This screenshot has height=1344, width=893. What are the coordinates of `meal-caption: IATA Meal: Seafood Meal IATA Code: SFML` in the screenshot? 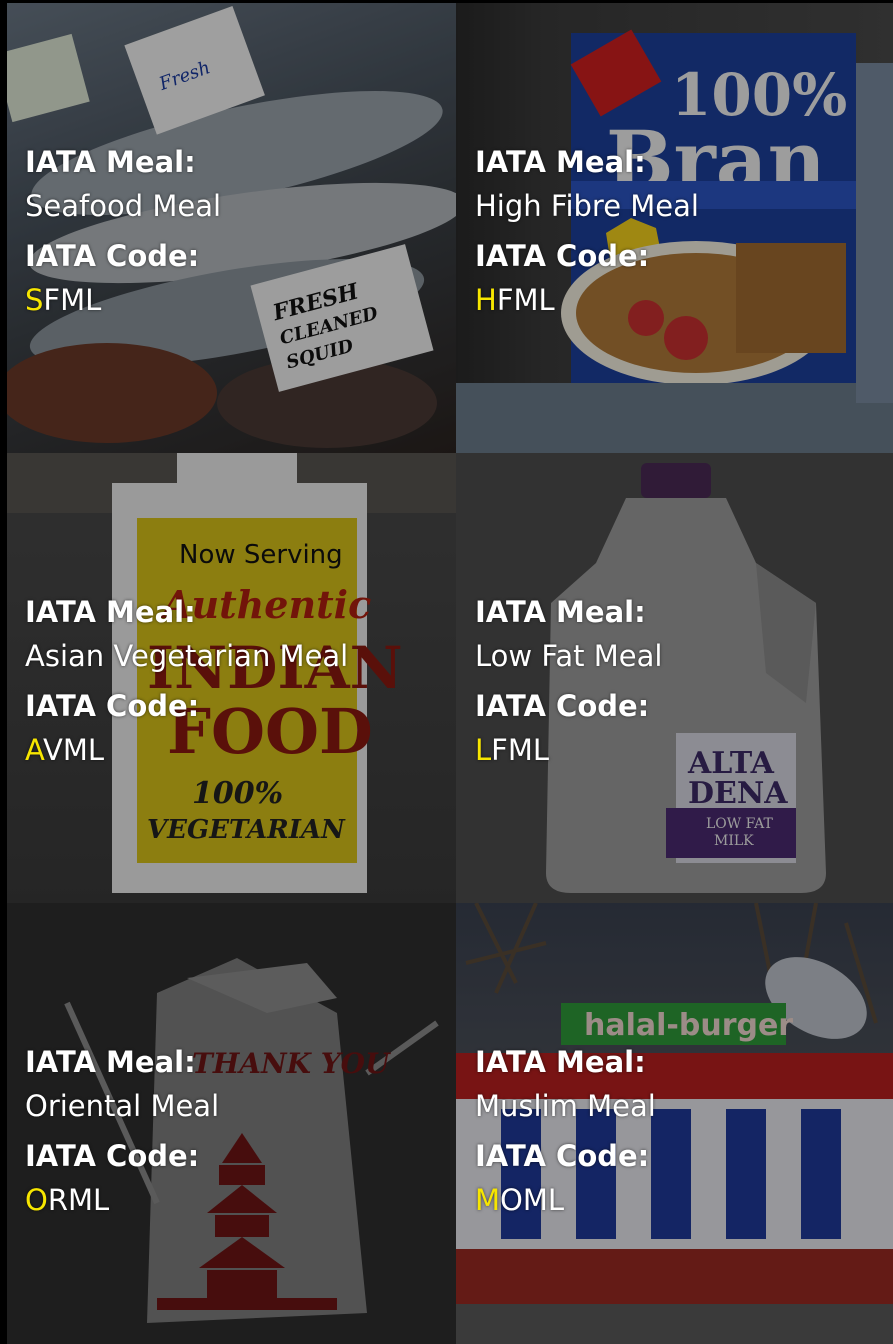 It's located at (123, 231).